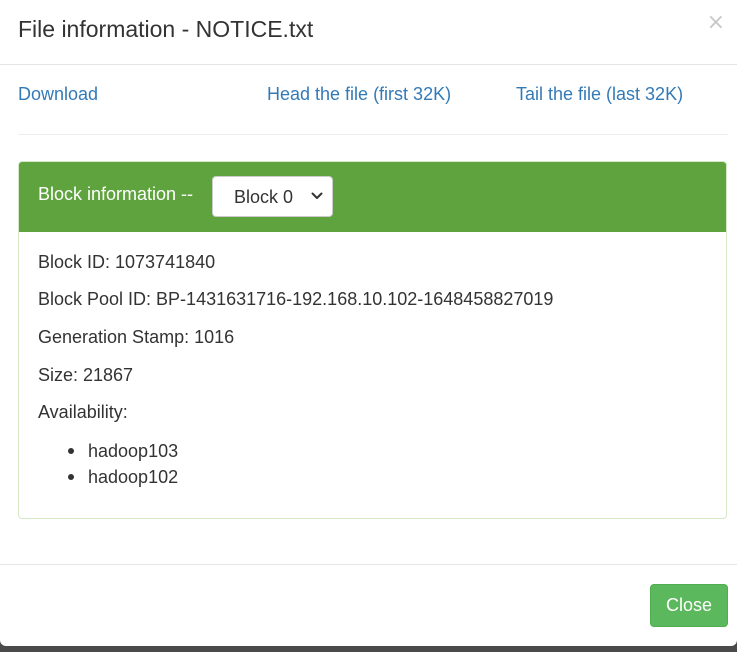  What do you see at coordinates (368, 605) in the screenshot?
I see `modal-footer: Close` at bounding box center [368, 605].